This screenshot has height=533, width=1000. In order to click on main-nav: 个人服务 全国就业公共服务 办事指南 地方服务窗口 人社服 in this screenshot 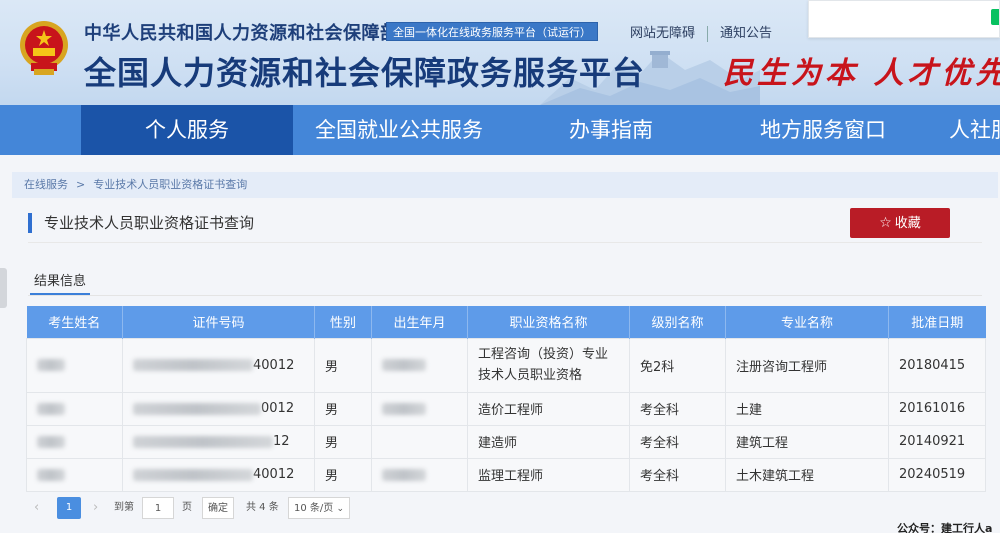, I will do `click(500, 130)`.